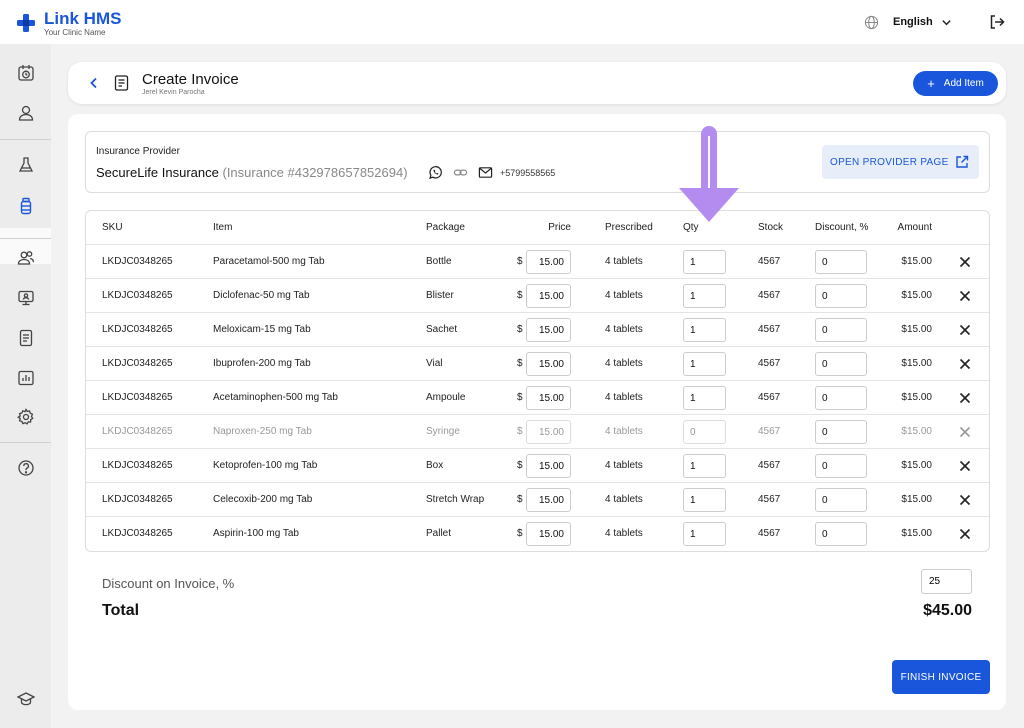  Describe the element at coordinates (941, 677) in the screenshot. I see `finish-invoice-button: FINISH INVOICE` at that location.